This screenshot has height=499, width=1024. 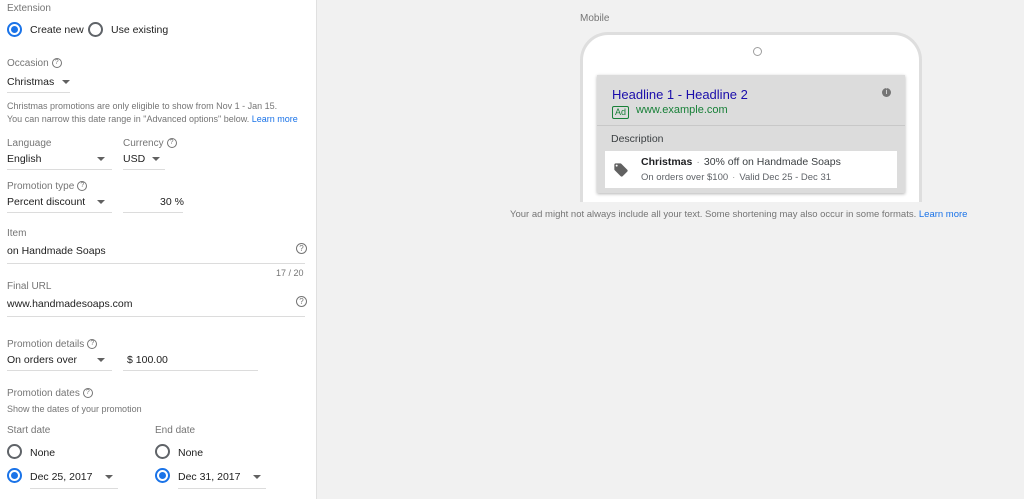 What do you see at coordinates (29, 286) in the screenshot?
I see `final-url-label: Final URL` at bounding box center [29, 286].